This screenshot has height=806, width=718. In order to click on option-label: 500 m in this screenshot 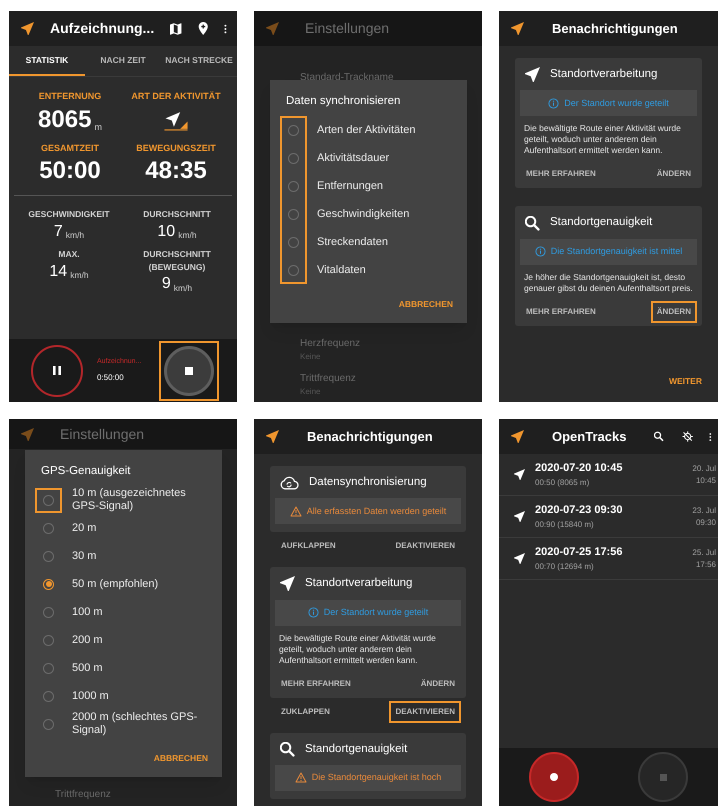, I will do `click(87, 668)`.